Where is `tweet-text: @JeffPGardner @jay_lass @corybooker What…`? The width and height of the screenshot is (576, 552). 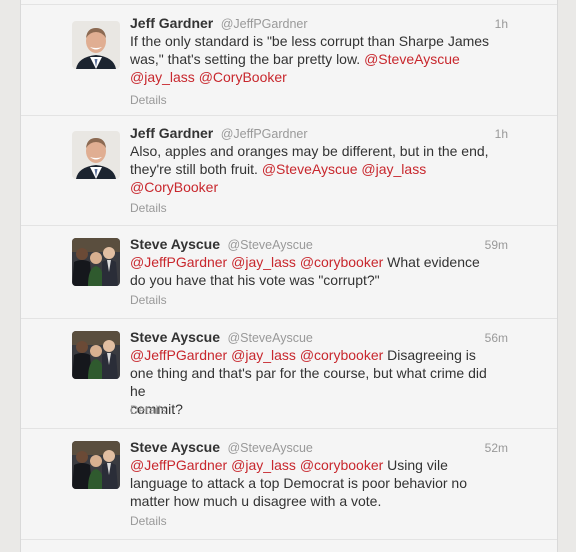
tweet-text: @JeffPGardner @jay_lass @corybooker What… is located at coordinates (317, 271).